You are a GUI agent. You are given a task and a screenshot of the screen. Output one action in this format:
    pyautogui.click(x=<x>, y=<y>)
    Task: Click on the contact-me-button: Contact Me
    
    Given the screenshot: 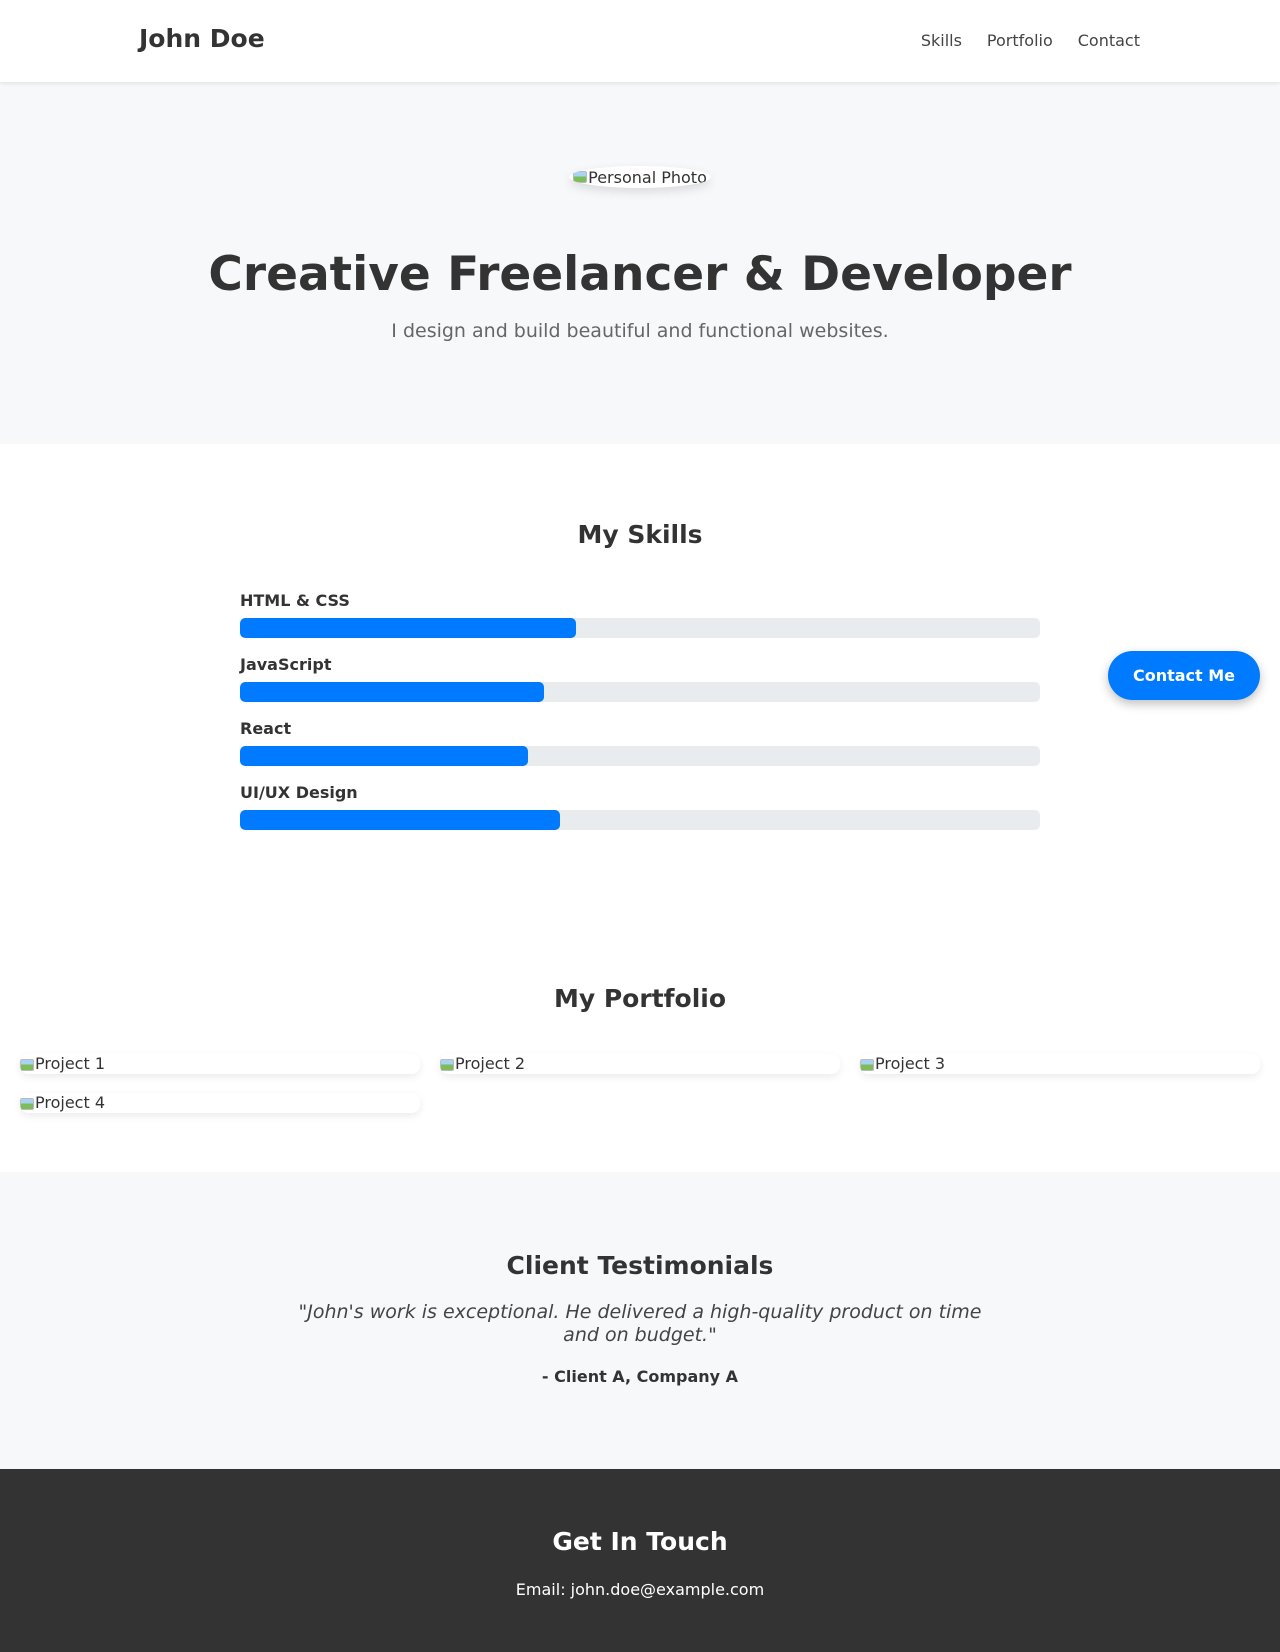 What is the action you would take?
    pyautogui.click(x=1184, y=675)
    